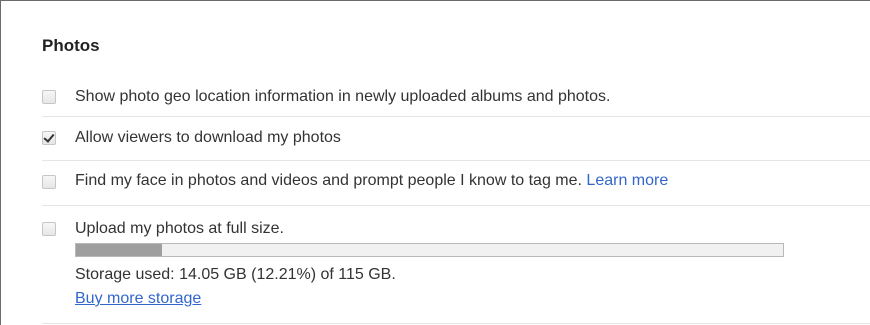 This screenshot has width=870, height=325. Describe the element at coordinates (456, 139) in the screenshot. I see `allow-downloads-setting-row: Allow viewers to download my photos` at that location.